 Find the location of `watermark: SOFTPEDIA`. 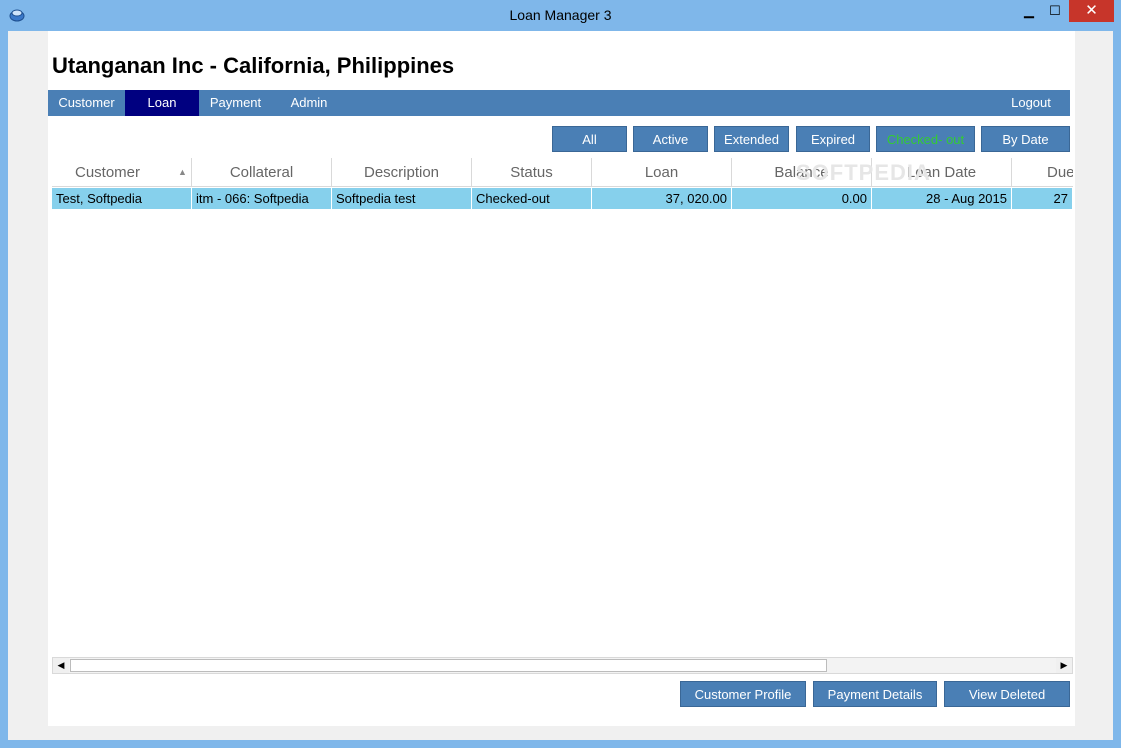

watermark: SOFTPEDIA is located at coordinates (863, 172).